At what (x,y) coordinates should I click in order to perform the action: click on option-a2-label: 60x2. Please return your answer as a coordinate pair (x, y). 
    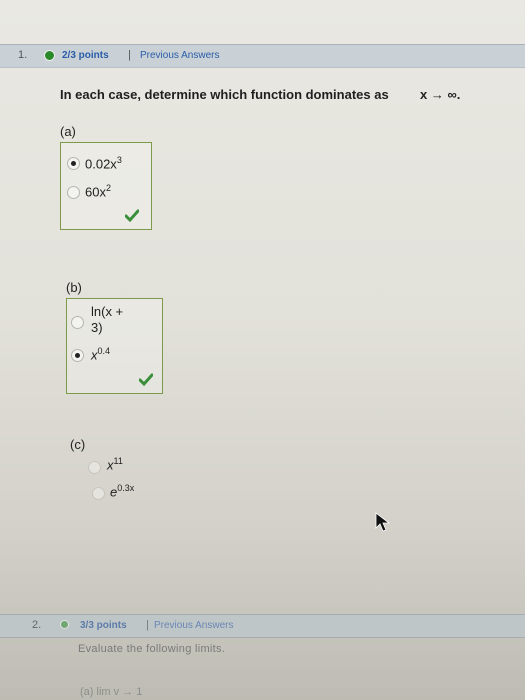
    Looking at the image, I should click on (98, 191).